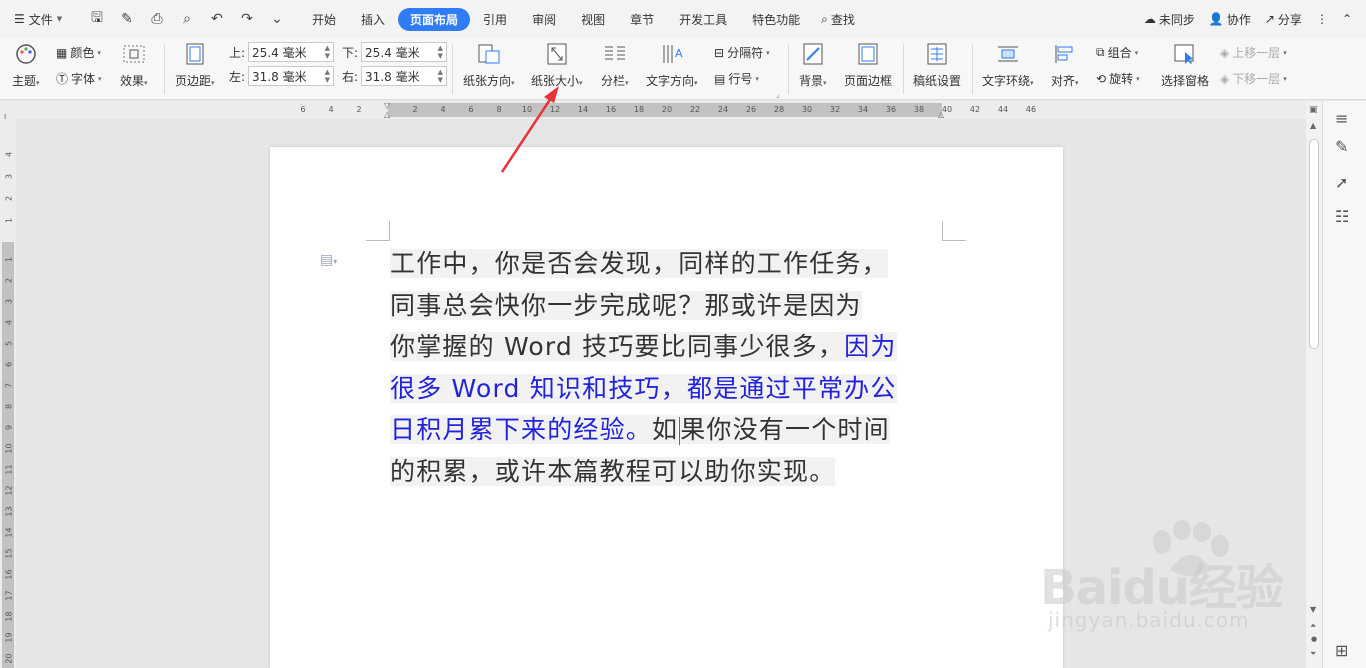  I want to click on columns-button: 分栏▾, so click(615, 65).